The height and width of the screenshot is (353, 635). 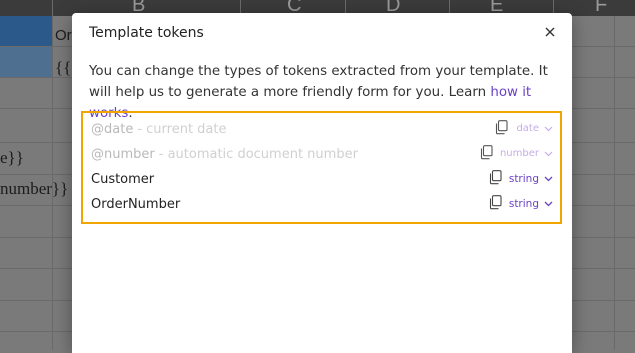 What do you see at coordinates (146, 33) in the screenshot?
I see `dialog-title: Template tokens` at bounding box center [146, 33].